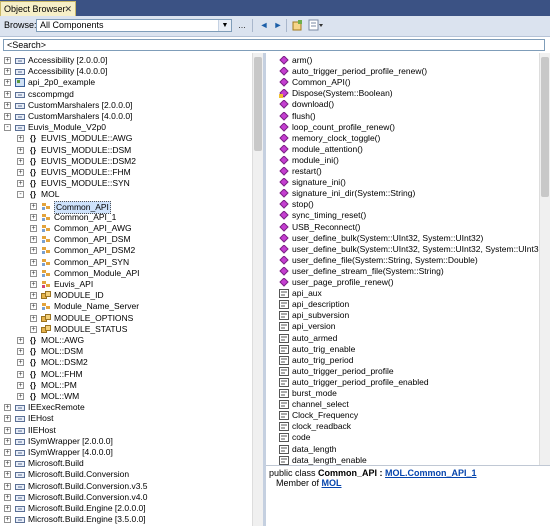 The height and width of the screenshot is (527, 550). Describe the element at coordinates (125, 340) in the screenshot. I see `tree-node: + {} MOL::AWG` at that location.